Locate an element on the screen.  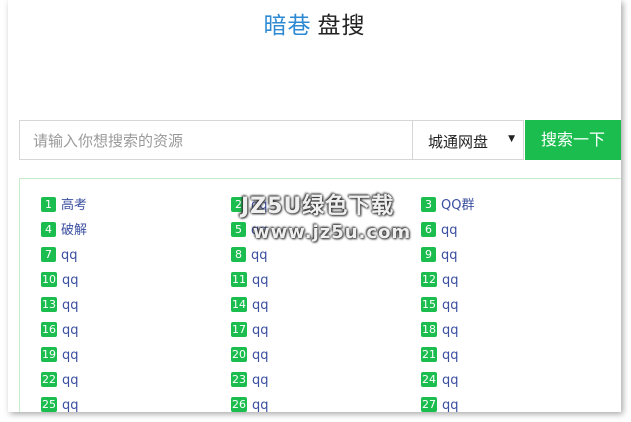
search-input is located at coordinates (218, 141).